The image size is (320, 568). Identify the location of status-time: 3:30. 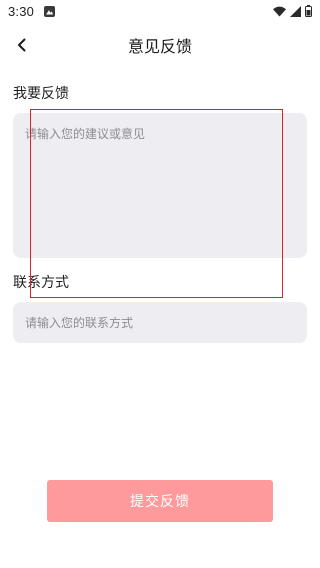
(21, 11).